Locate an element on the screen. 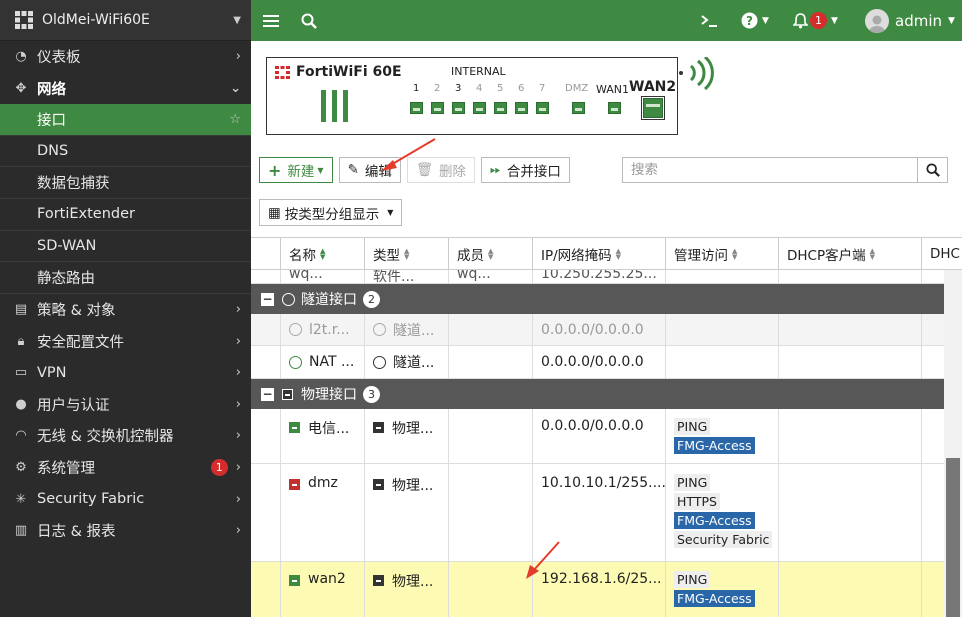  table-row: NAT ... 隧道... 0.0.0.0/0.0.0.0 is located at coordinates (597, 362).